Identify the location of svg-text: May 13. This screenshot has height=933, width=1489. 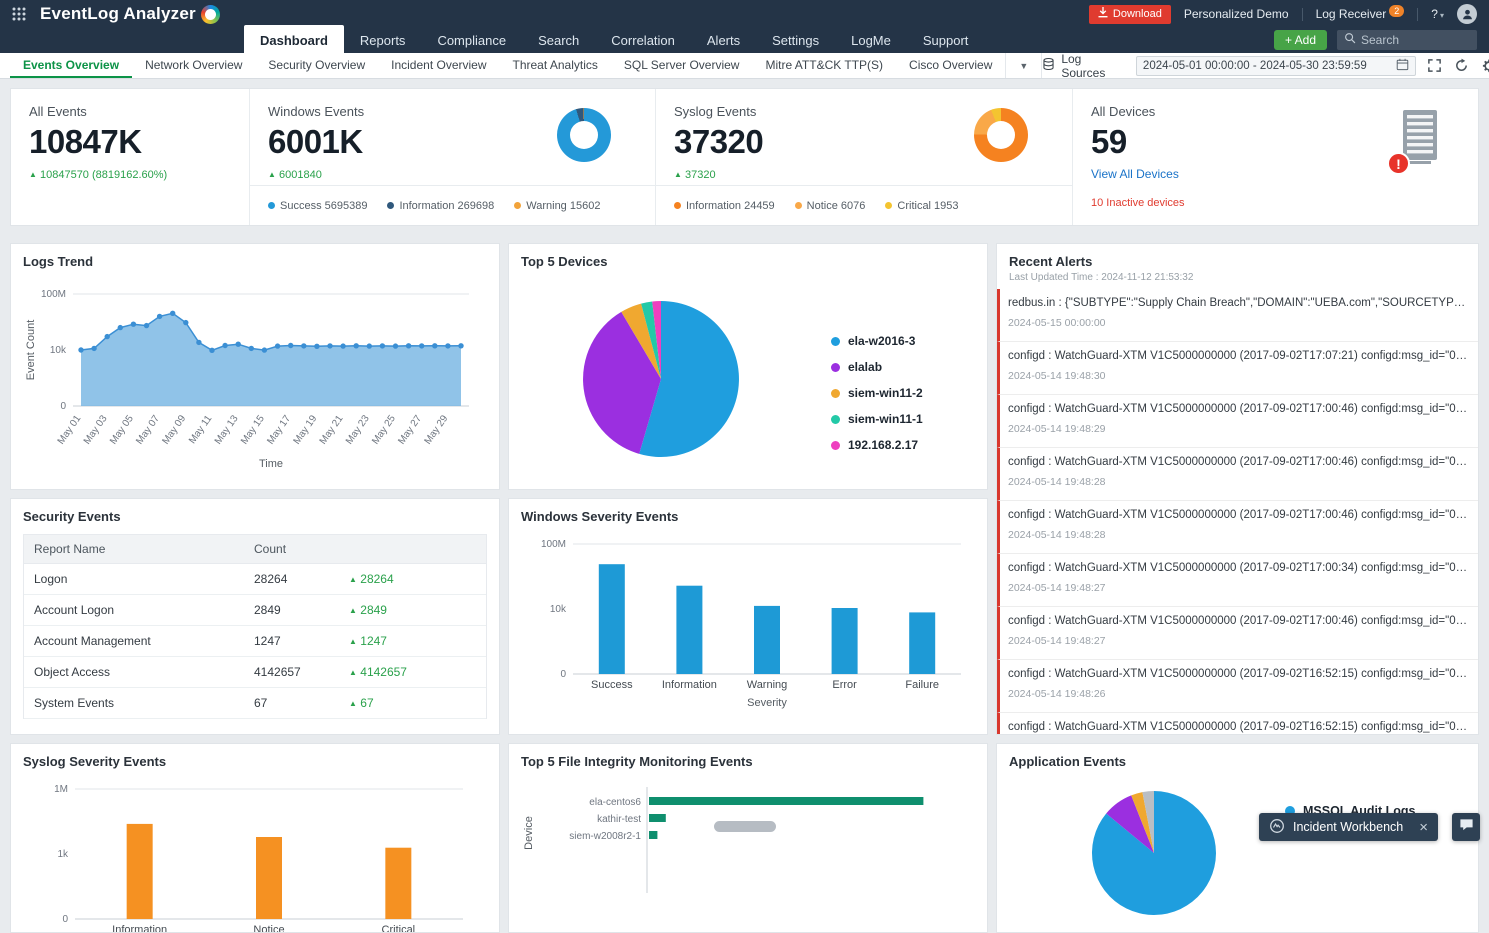
(227, 430).